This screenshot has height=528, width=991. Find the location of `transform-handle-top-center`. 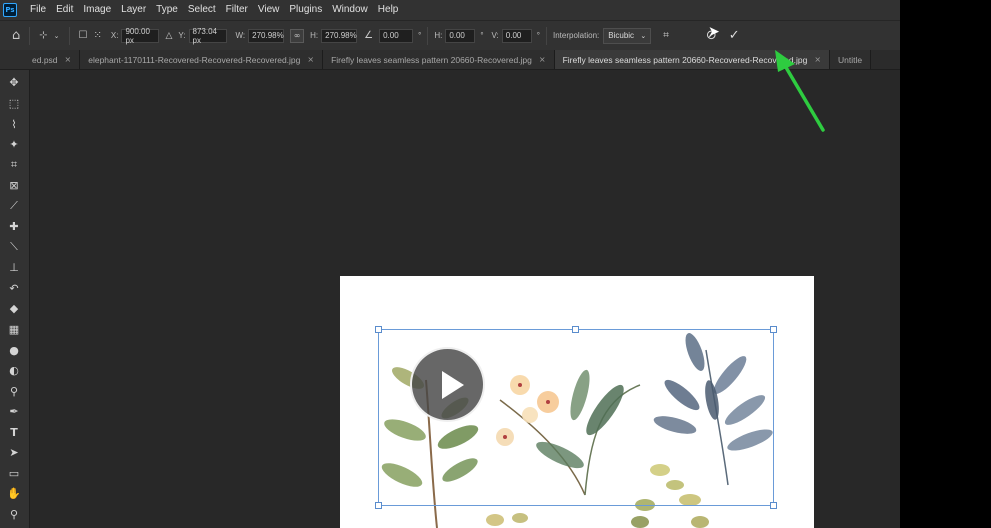

transform-handle-top-center is located at coordinates (575, 329).